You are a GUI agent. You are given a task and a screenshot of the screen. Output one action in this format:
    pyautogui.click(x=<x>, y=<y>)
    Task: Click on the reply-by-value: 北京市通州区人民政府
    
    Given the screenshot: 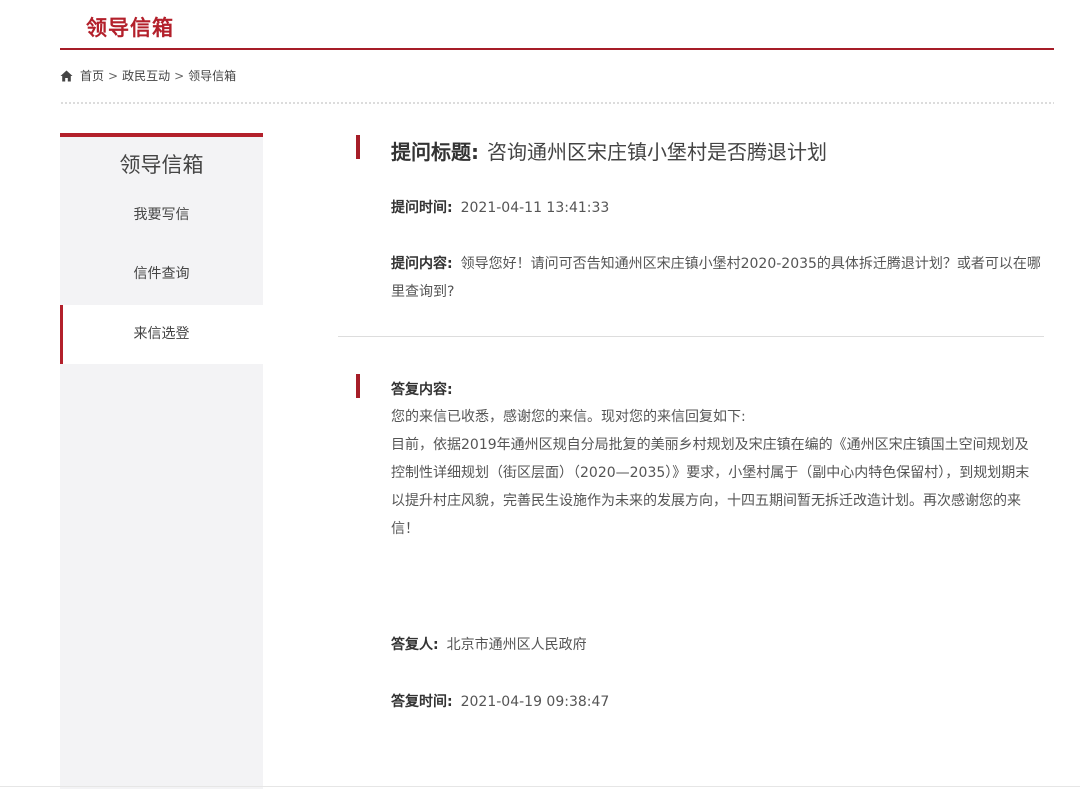 What is the action you would take?
    pyautogui.click(x=516, y=645)
    